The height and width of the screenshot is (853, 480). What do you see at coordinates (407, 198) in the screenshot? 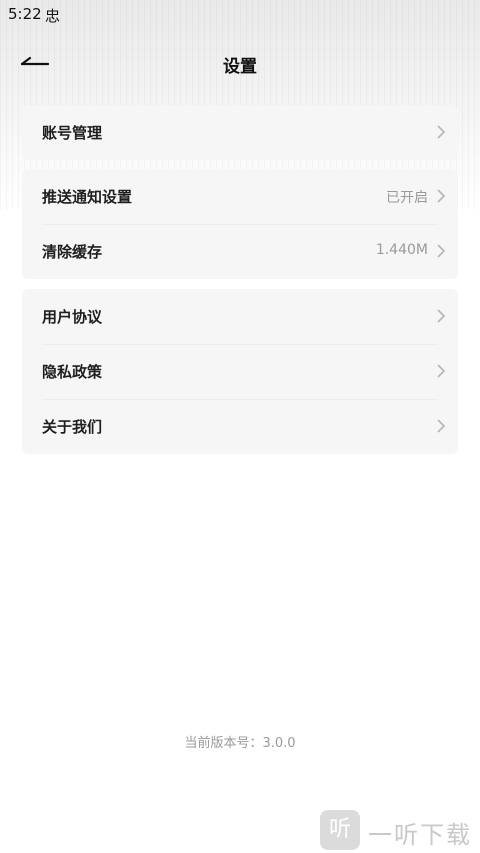
I see `push-status-value: 已开启` at bounding box center [407, 198].